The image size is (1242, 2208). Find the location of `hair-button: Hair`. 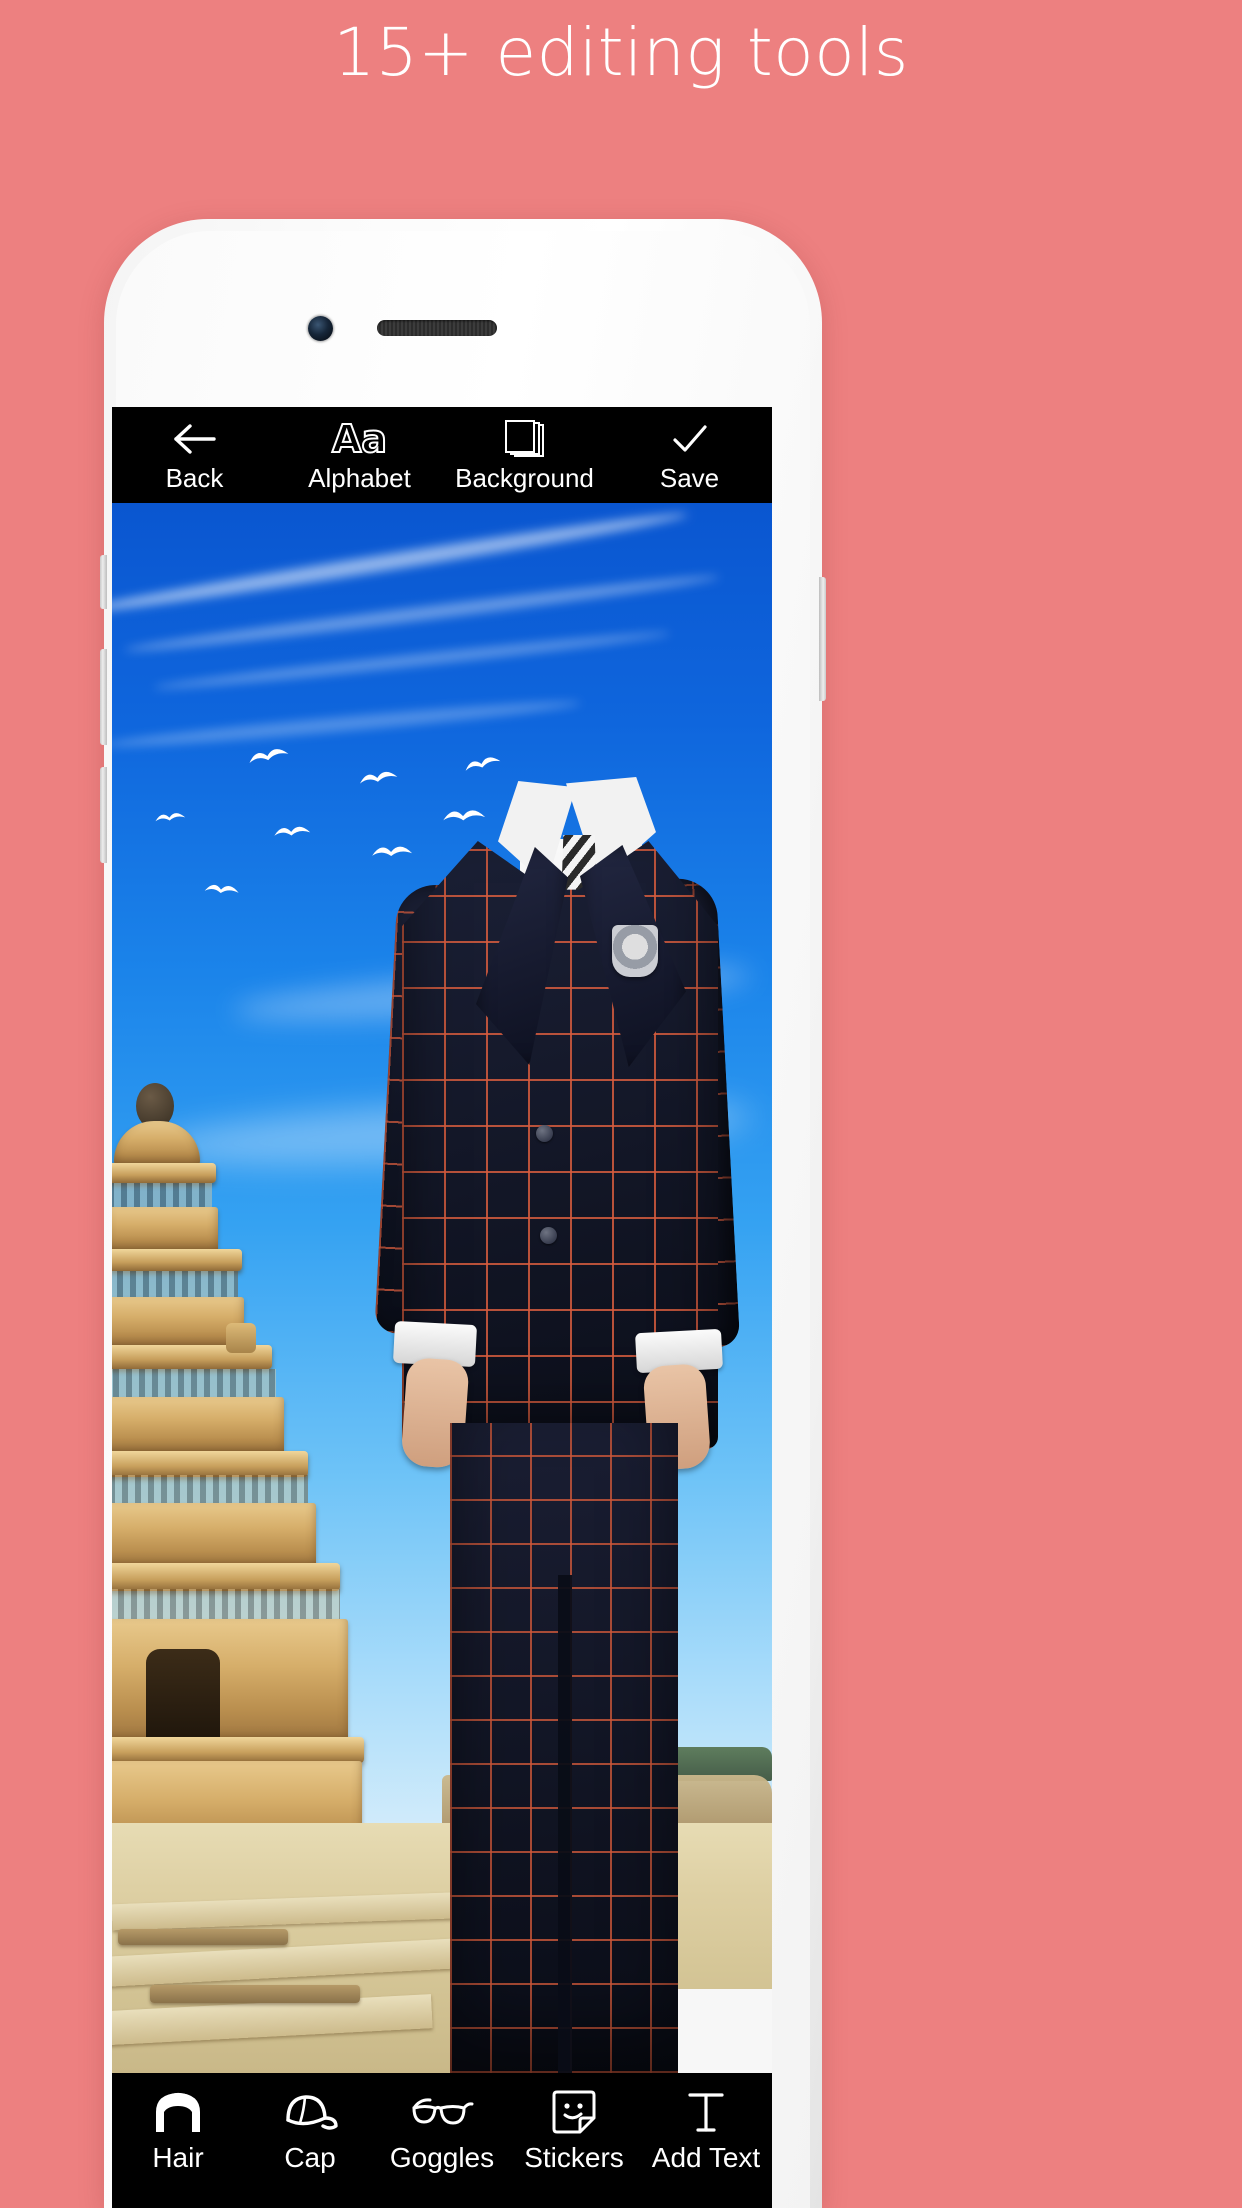

hair-button: Hair is located at coordinates (178, 2124).